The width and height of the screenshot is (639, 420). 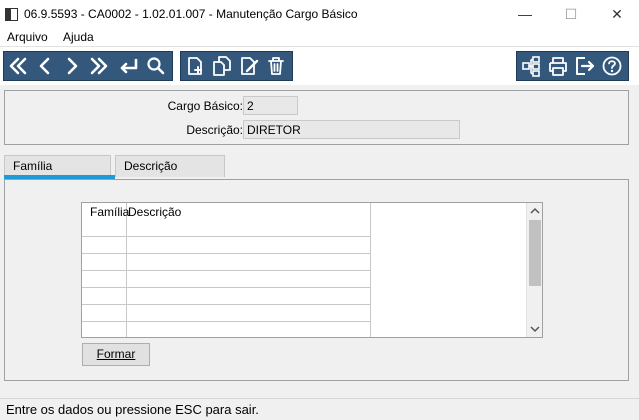 I want to click on tab-descricao: Descrição, so click(x=170, y=166).